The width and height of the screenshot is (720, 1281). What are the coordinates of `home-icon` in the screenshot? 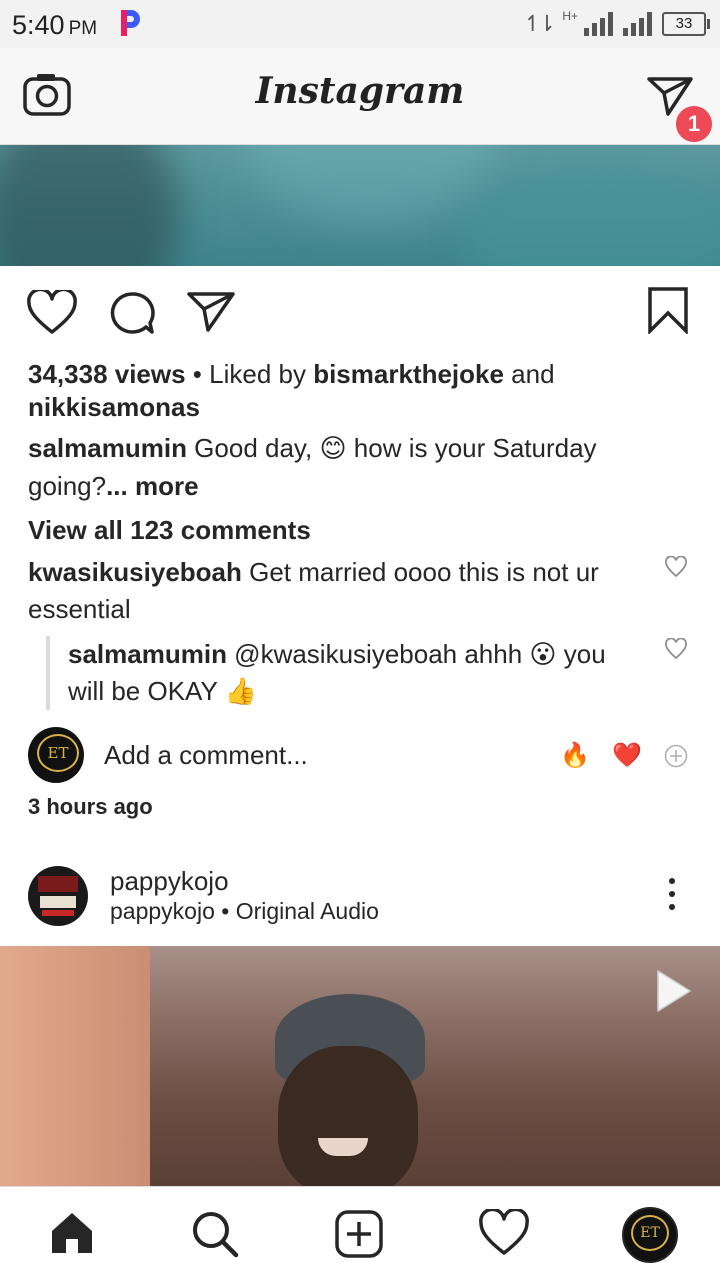 It's located at (72, 1233).